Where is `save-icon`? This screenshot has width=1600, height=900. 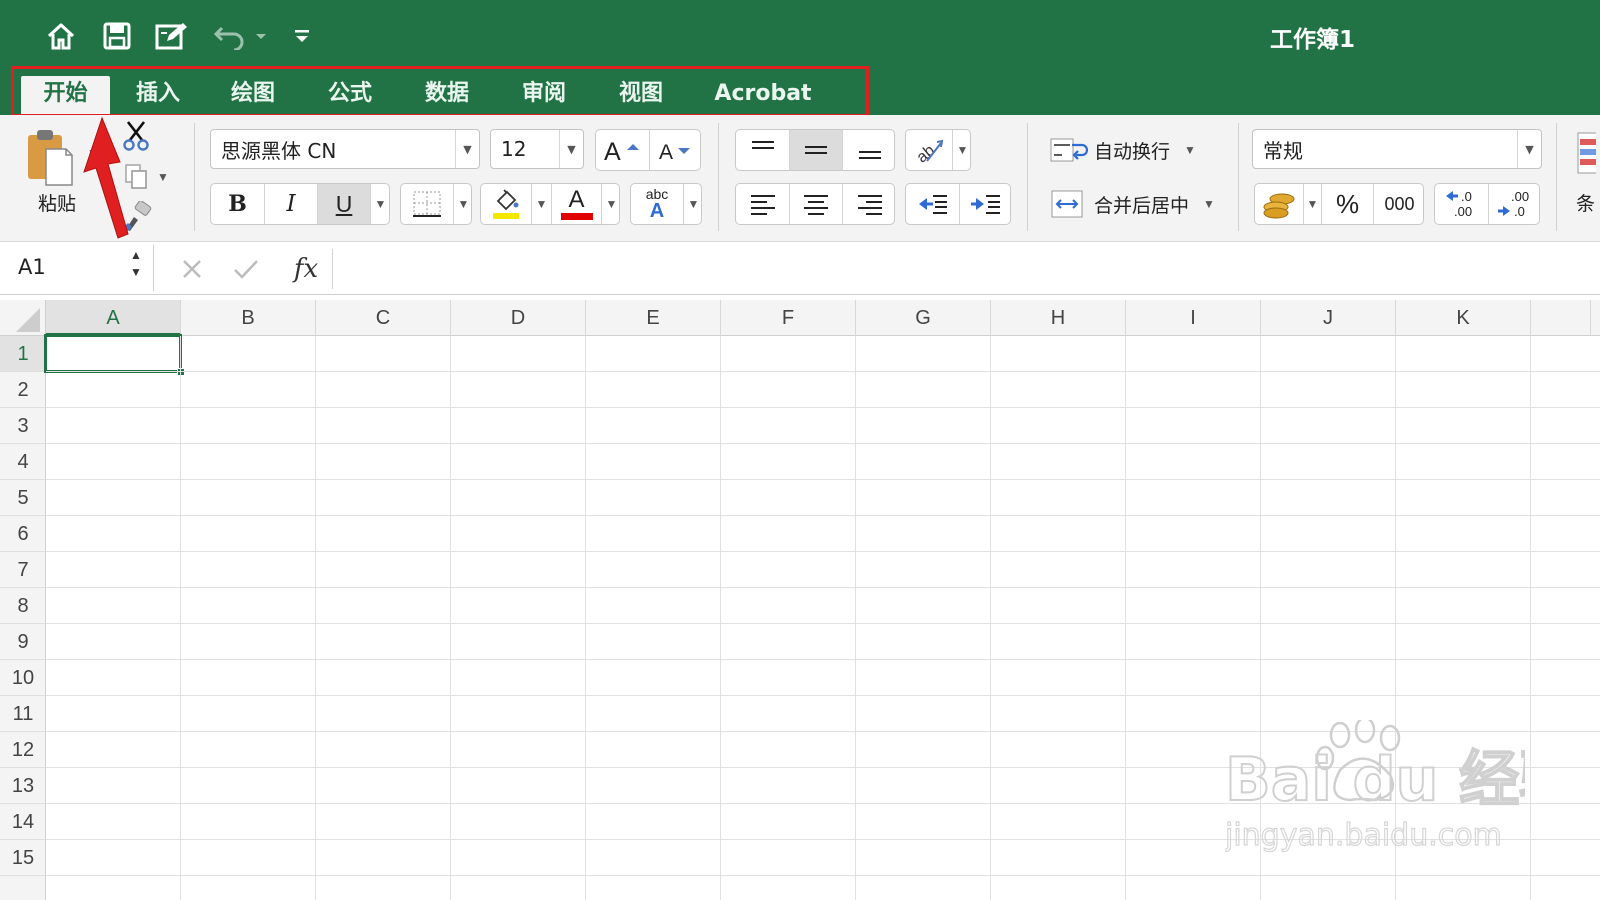
save-icon is located at coordinates (117, 36).